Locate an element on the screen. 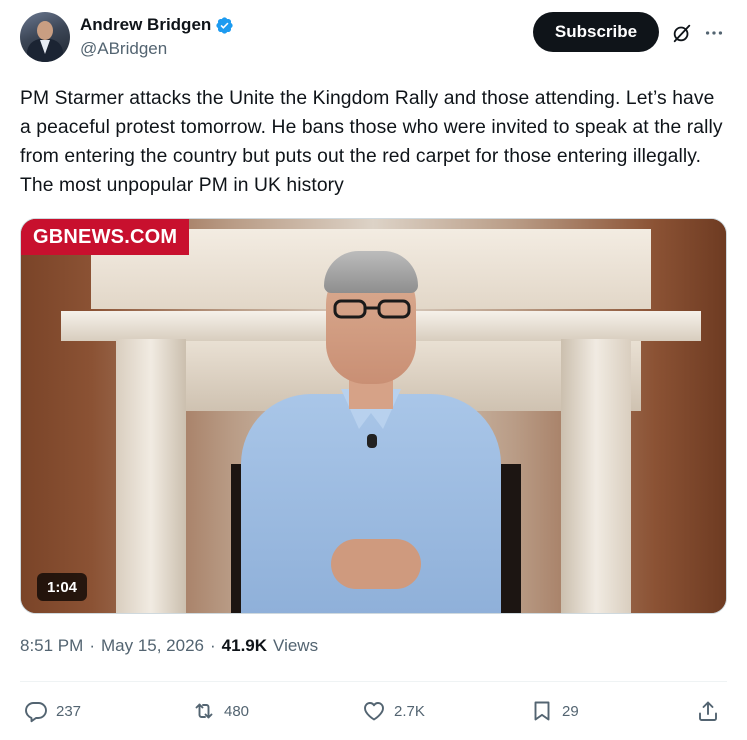  subscribe-button: Subscribe is located at coordinates (596, 32).